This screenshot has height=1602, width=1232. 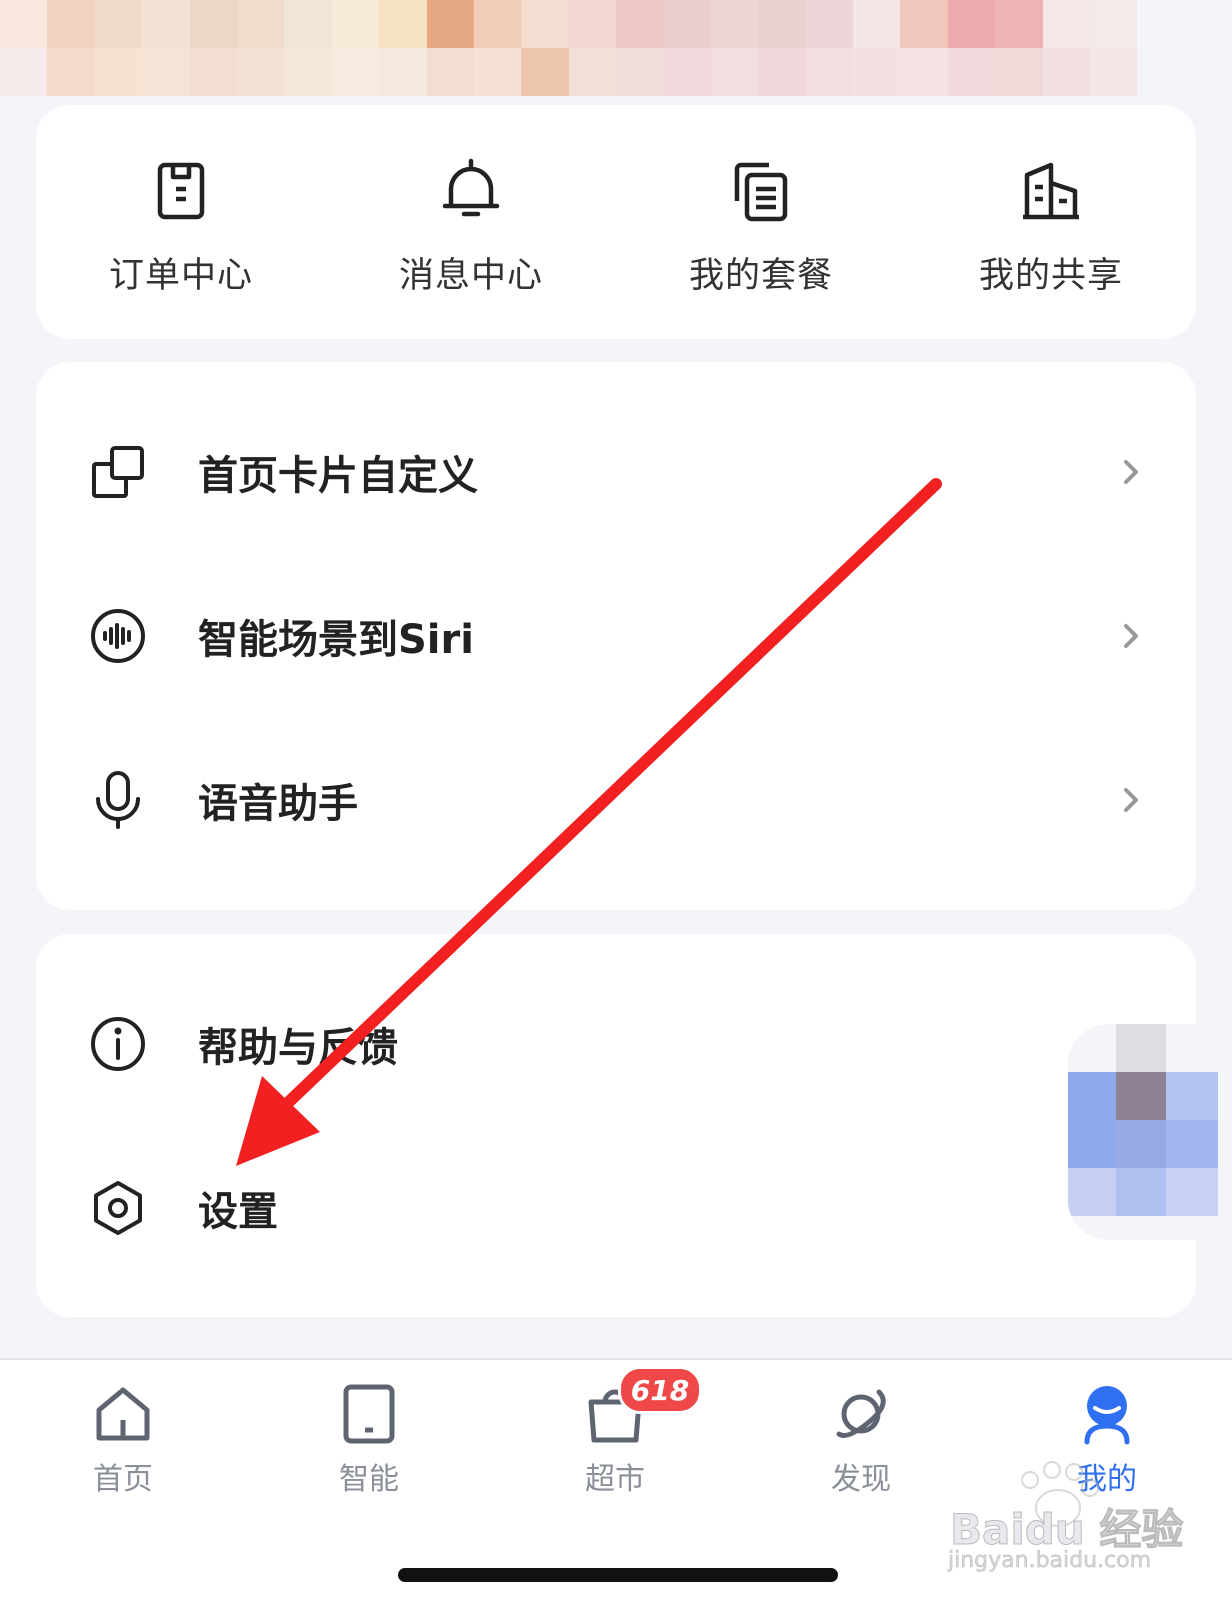 What do you see at coordinates (118, 472) in the screenshot?
I see `cards-icon` at bounding box center [118, 472].